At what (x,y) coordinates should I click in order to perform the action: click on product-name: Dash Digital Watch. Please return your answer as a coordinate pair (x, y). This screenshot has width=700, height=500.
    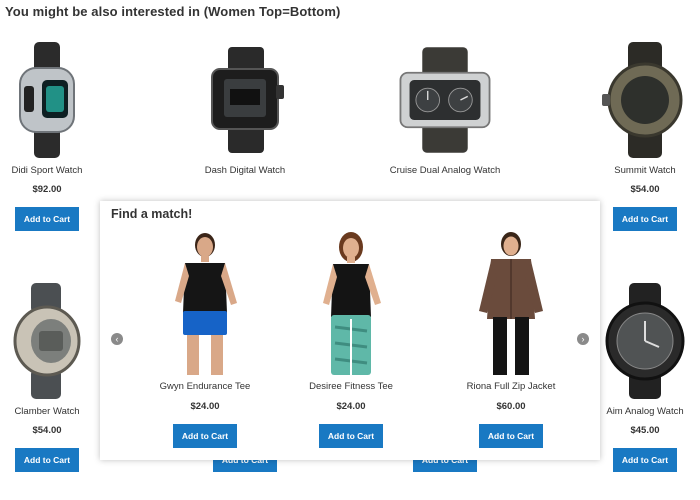
    Looking at the image, I should click on (245, 170).